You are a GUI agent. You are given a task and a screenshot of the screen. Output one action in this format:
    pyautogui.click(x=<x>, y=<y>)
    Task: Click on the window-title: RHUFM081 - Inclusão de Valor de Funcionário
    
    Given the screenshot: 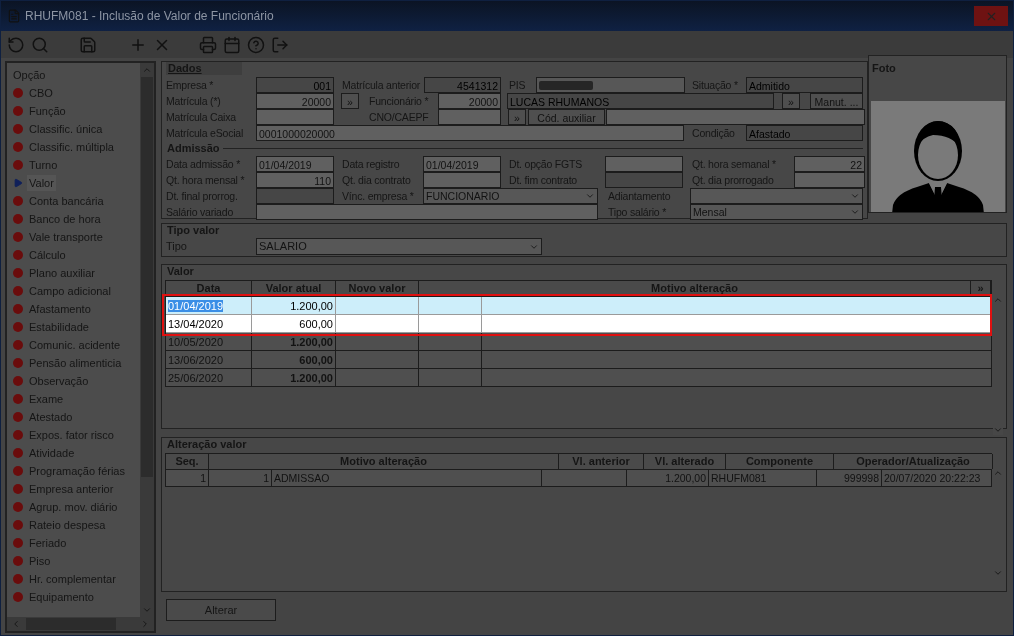 What is the action you would take?
    pyautogui.click(x=149, y=16)
    